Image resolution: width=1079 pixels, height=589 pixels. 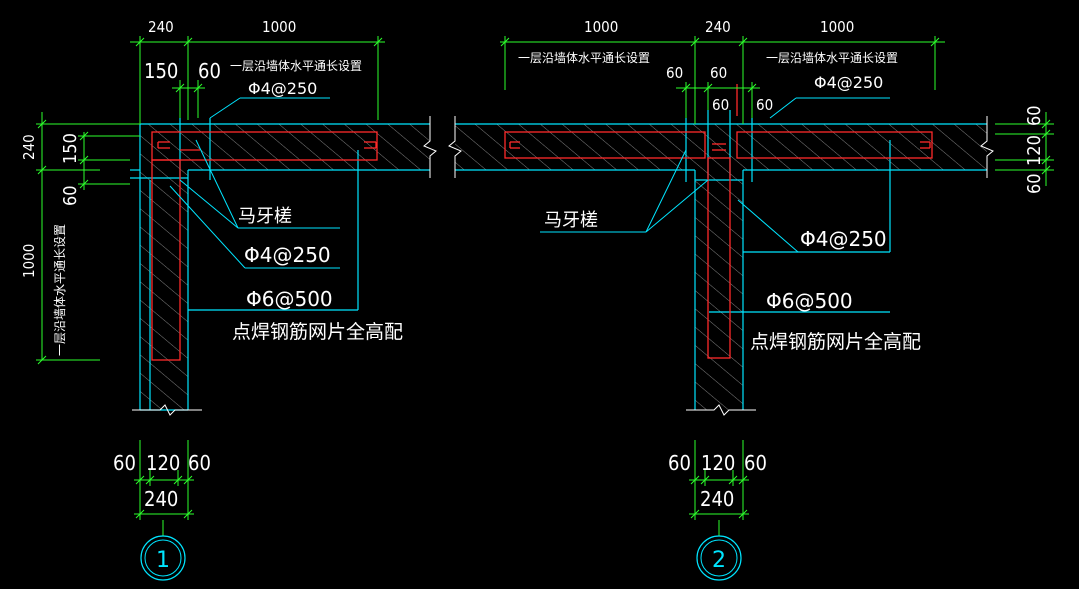 I want to click on detail-1-dim-bottom-120: 120, so click(x=163, y=463).